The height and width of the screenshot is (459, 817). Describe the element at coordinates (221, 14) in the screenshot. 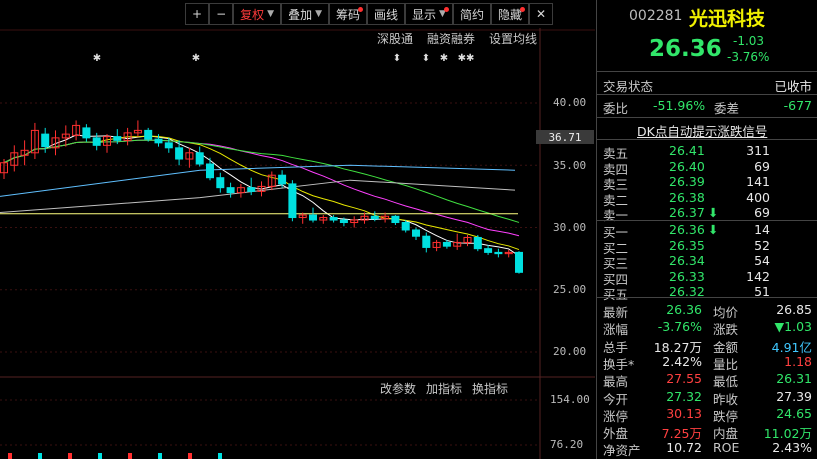

I see `toolbar-button: −` at that location.